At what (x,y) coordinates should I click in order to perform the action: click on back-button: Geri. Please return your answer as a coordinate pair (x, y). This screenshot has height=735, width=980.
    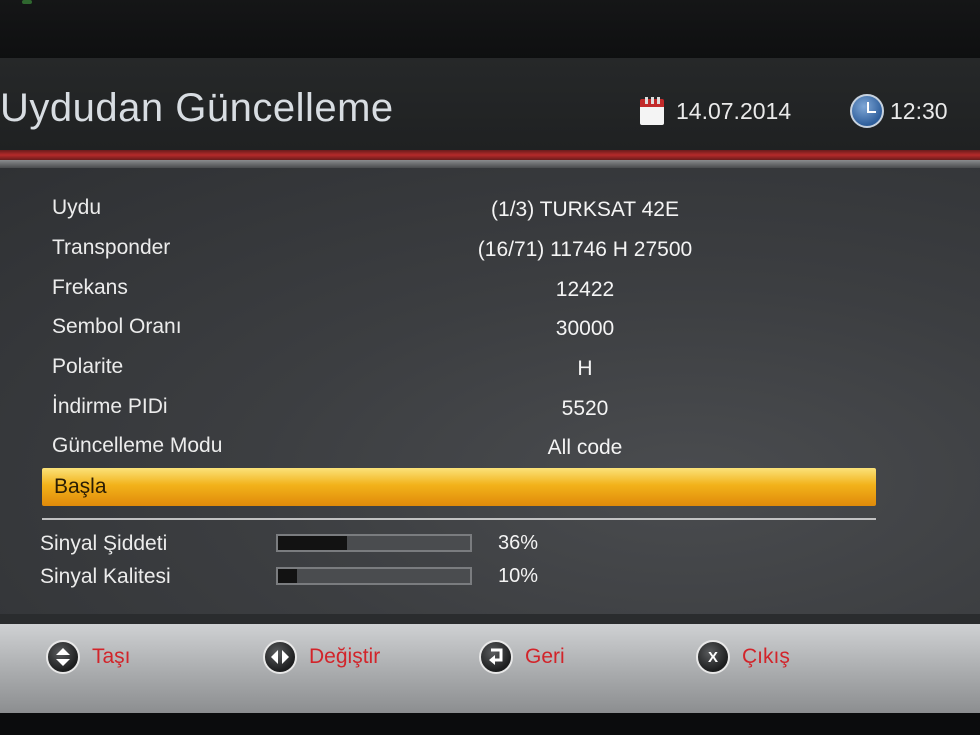
    Looking at the image, I should click on (522, 657).